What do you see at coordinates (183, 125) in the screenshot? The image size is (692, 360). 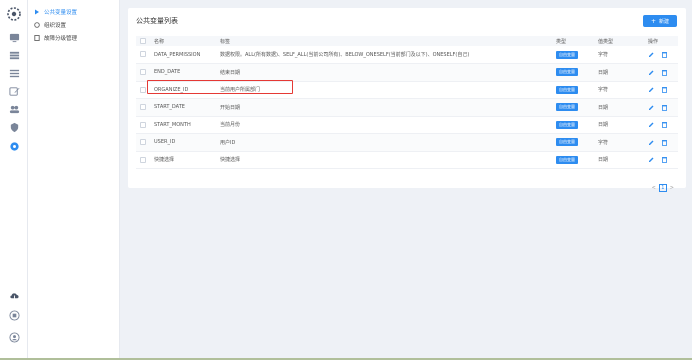 I see `cell-name: START_MONTH` at bounding box center [183, 125].